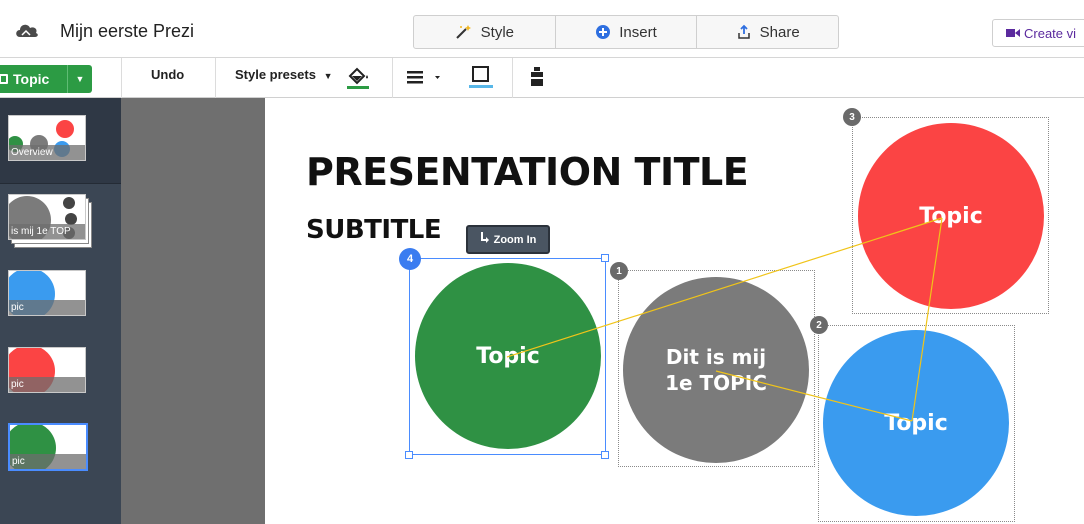  Describe the element at coordinates (79, 79) in the screenshot. I see `topic-dropdown-chevron-icon: ▼` at that location.